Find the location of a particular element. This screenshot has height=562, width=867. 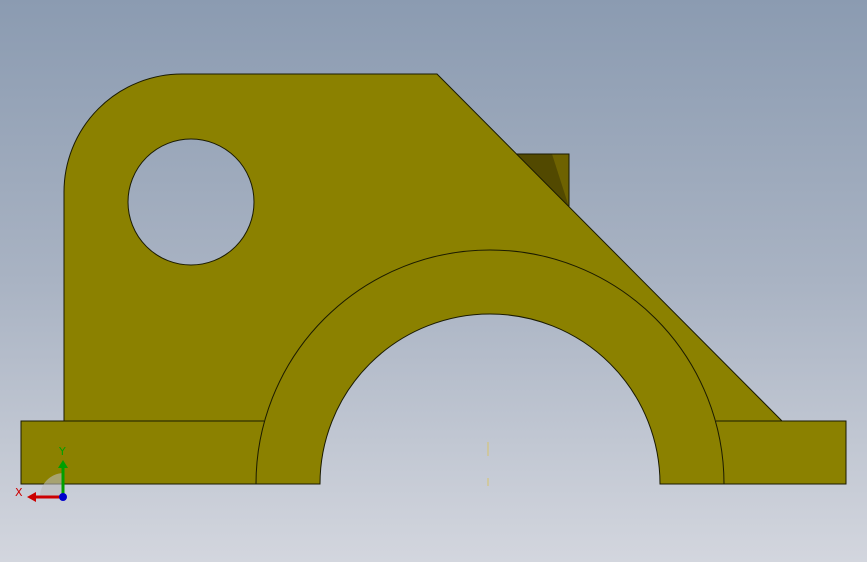

z-axis-dot is located at coordinates (63, 497).